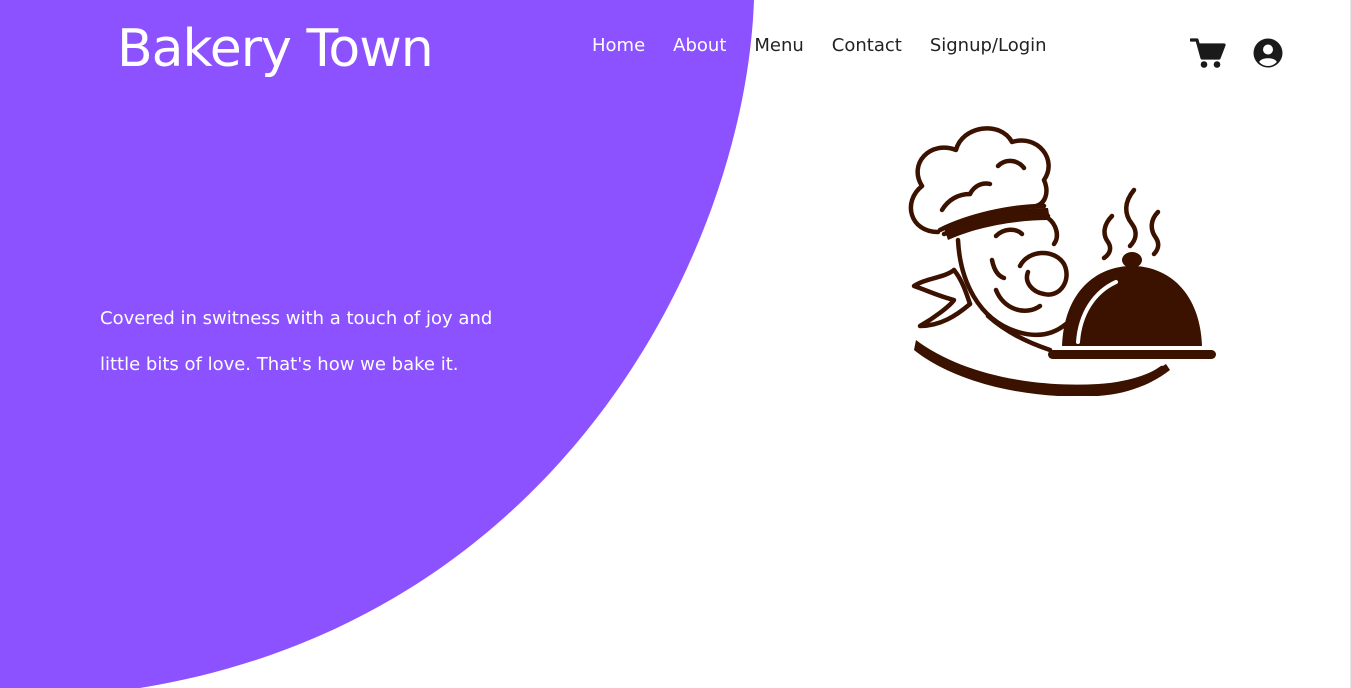  I want to click on nav-link-signup-login: Signup/Login, so click(988, 46).